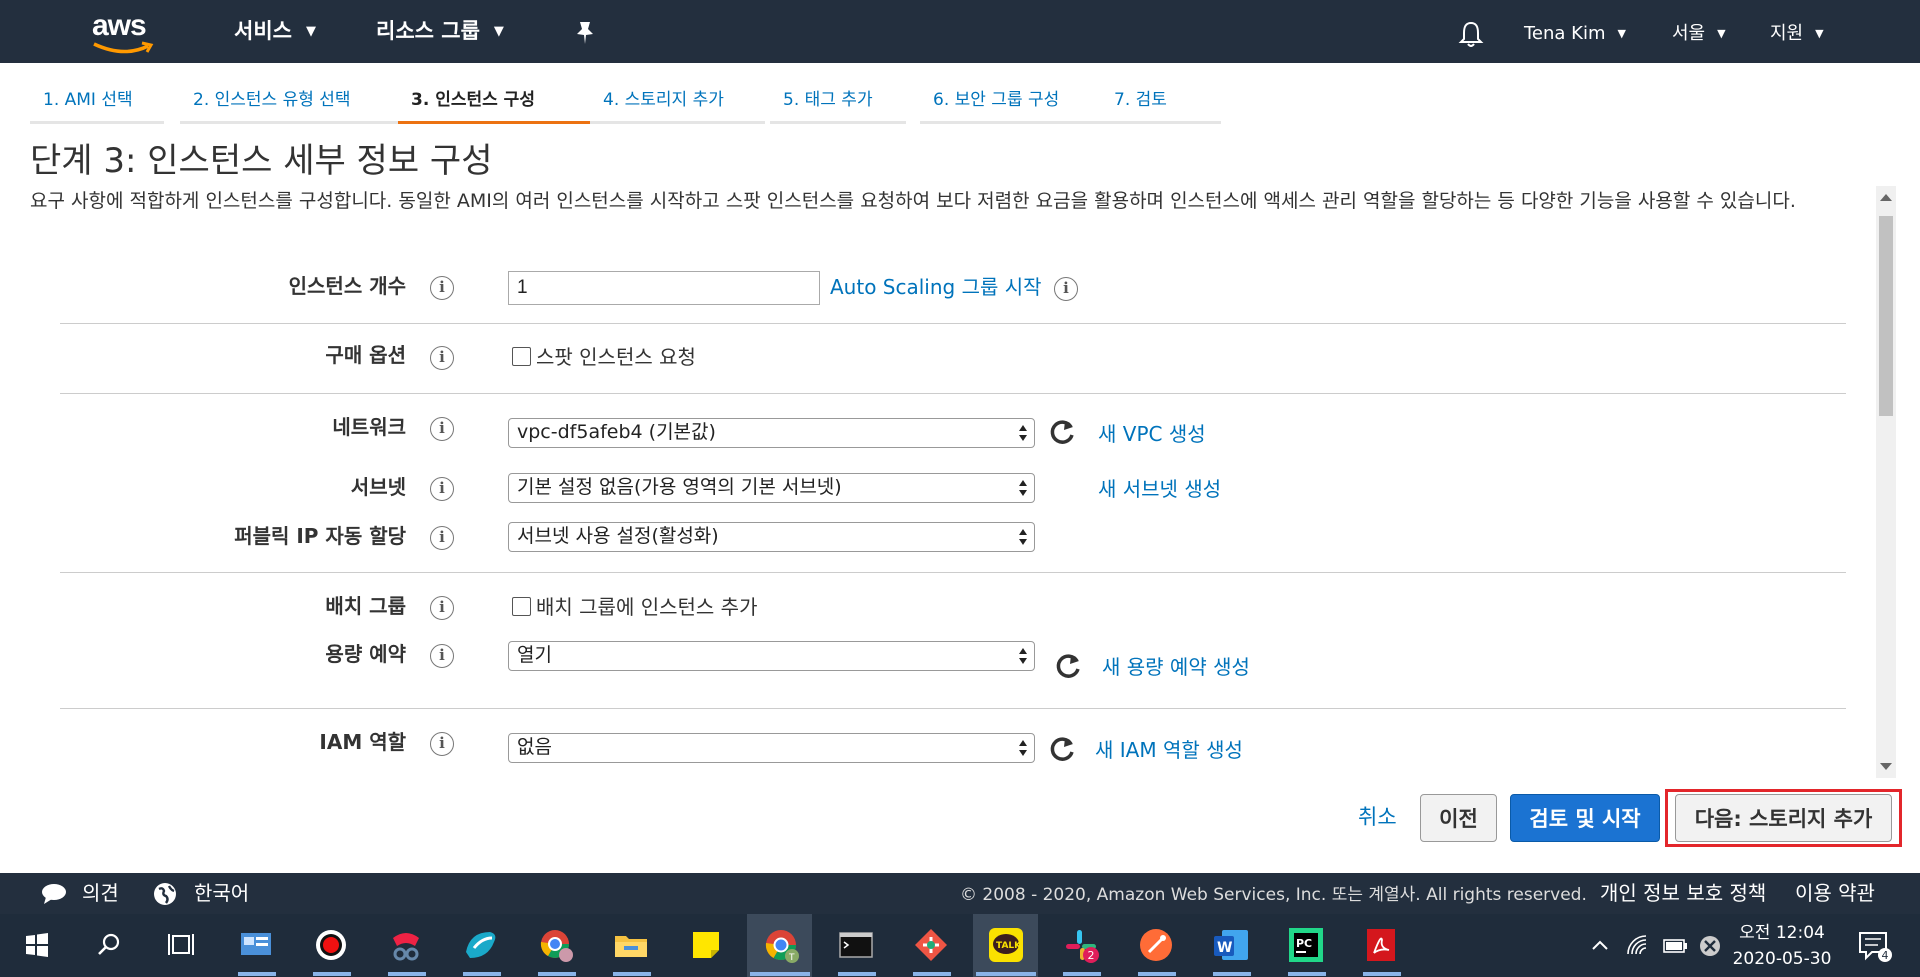  I want to click on volume-muted-icon, so click(1710, 946).